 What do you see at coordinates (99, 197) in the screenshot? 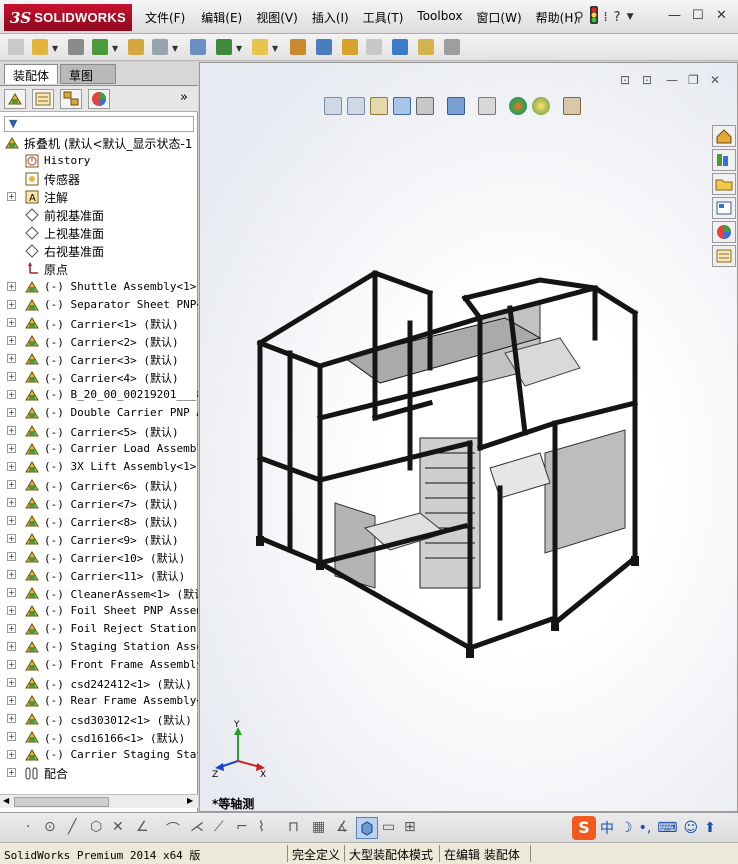
I see `tree-item-annotations: + A 注解` at bounding box center [99, 197].